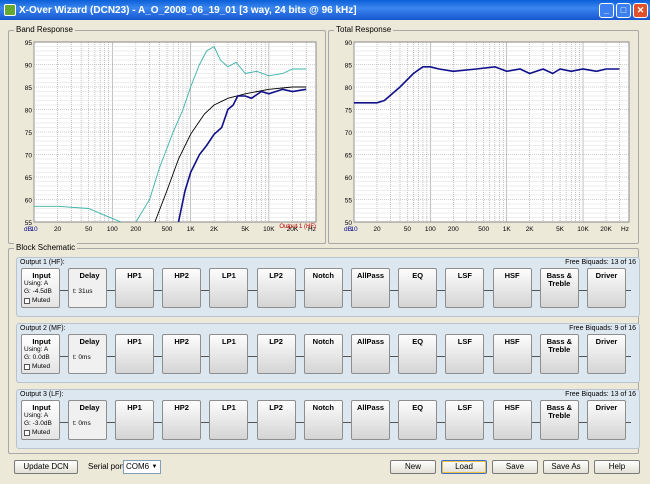  I want to click on y-tick-label: 55, so click(349, 201).